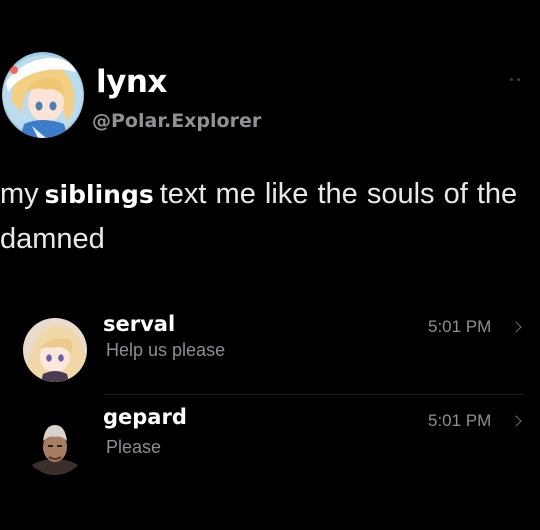  What do you see at coordinates (55, 443) in the screenshot?
I see `gepard-avatar-icon` at bounding box center [55, 443].